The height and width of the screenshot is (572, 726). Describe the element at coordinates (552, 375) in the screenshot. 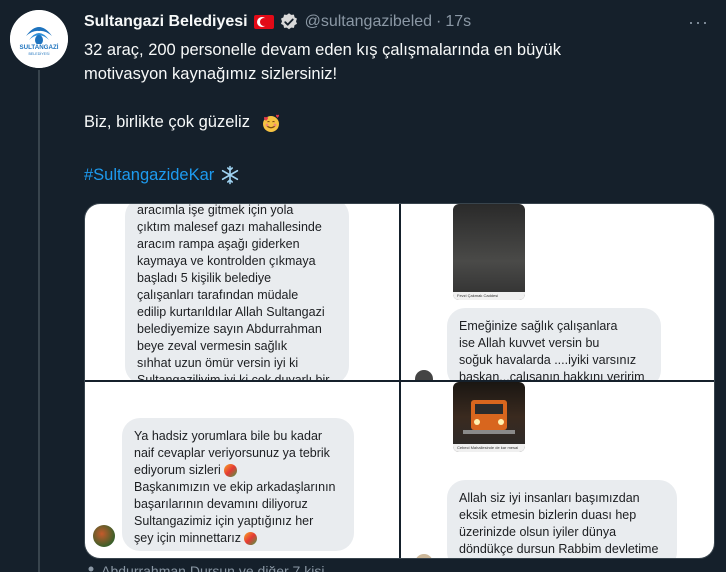

I see `comment-line: başkan...çalışanın hakkını veririm` at that location.